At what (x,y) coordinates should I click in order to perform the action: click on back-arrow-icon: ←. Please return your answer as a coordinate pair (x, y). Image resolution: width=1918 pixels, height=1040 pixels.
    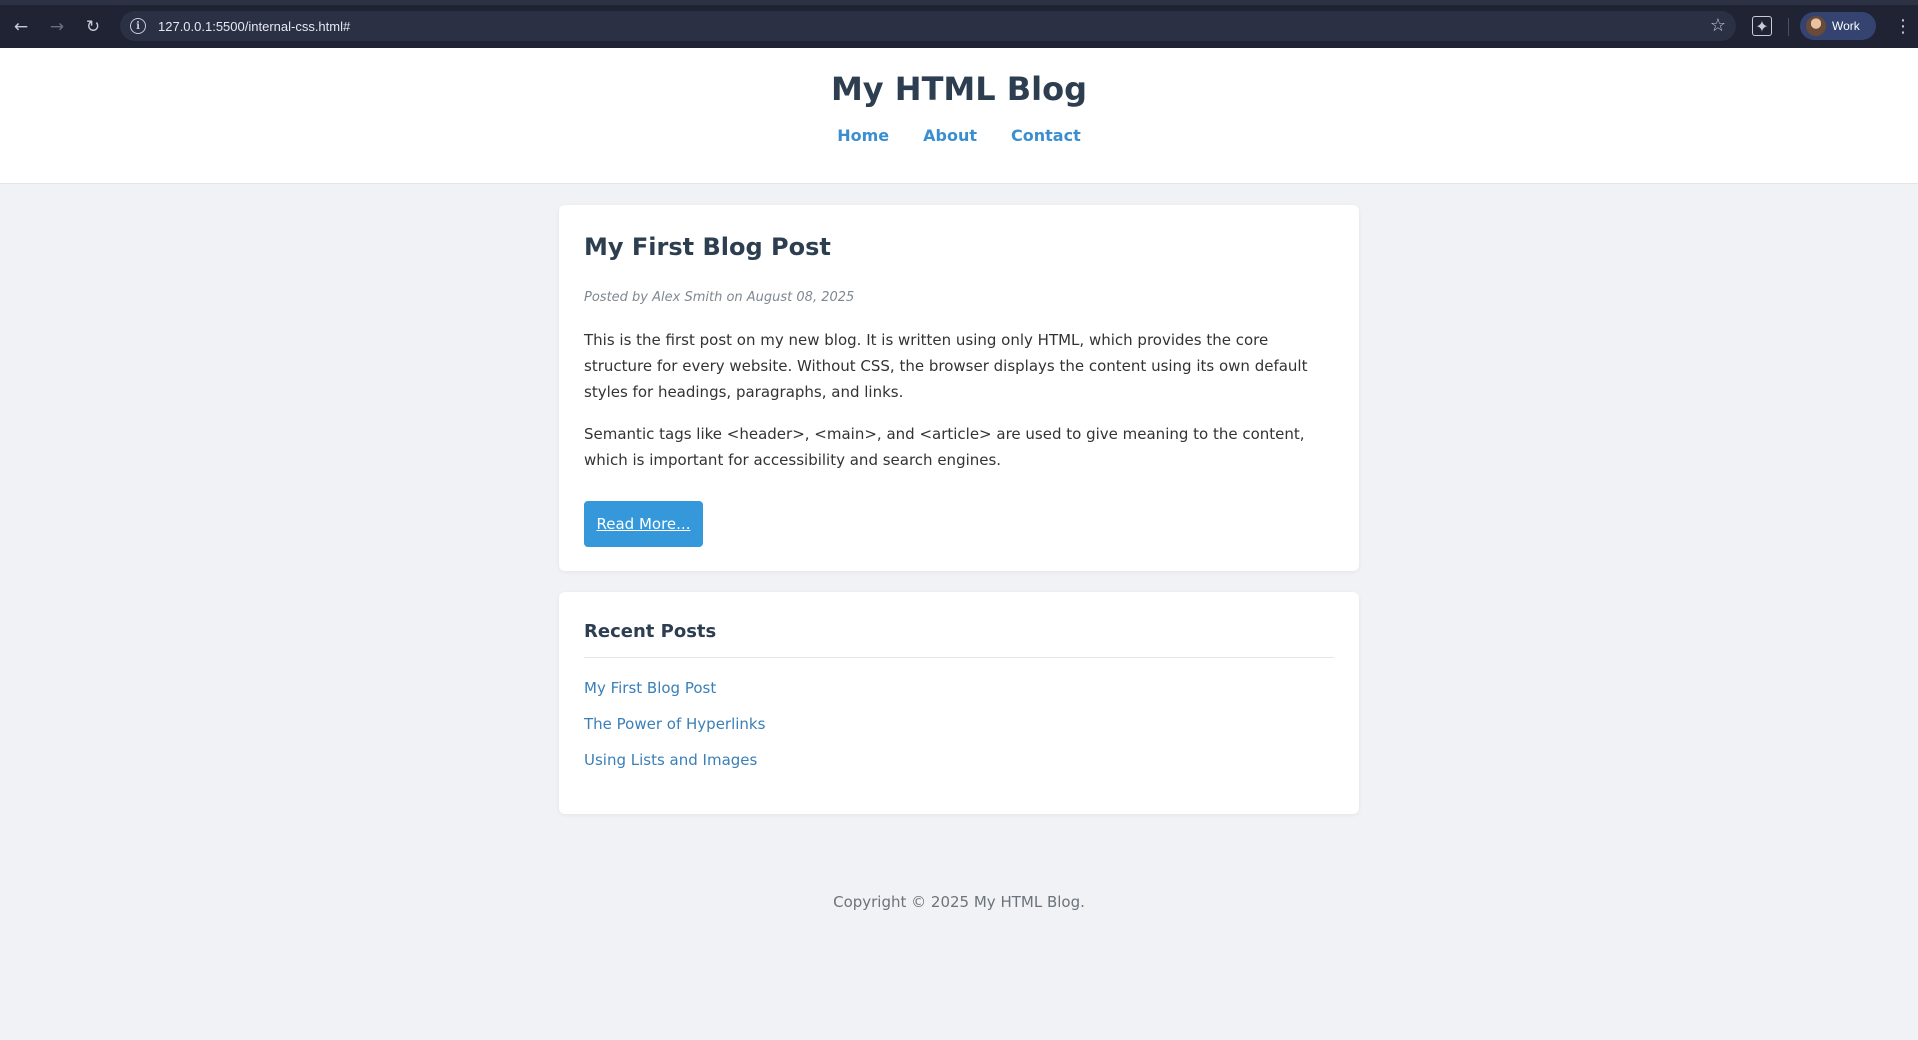
    Looking at the image, I should click on (21, 27).